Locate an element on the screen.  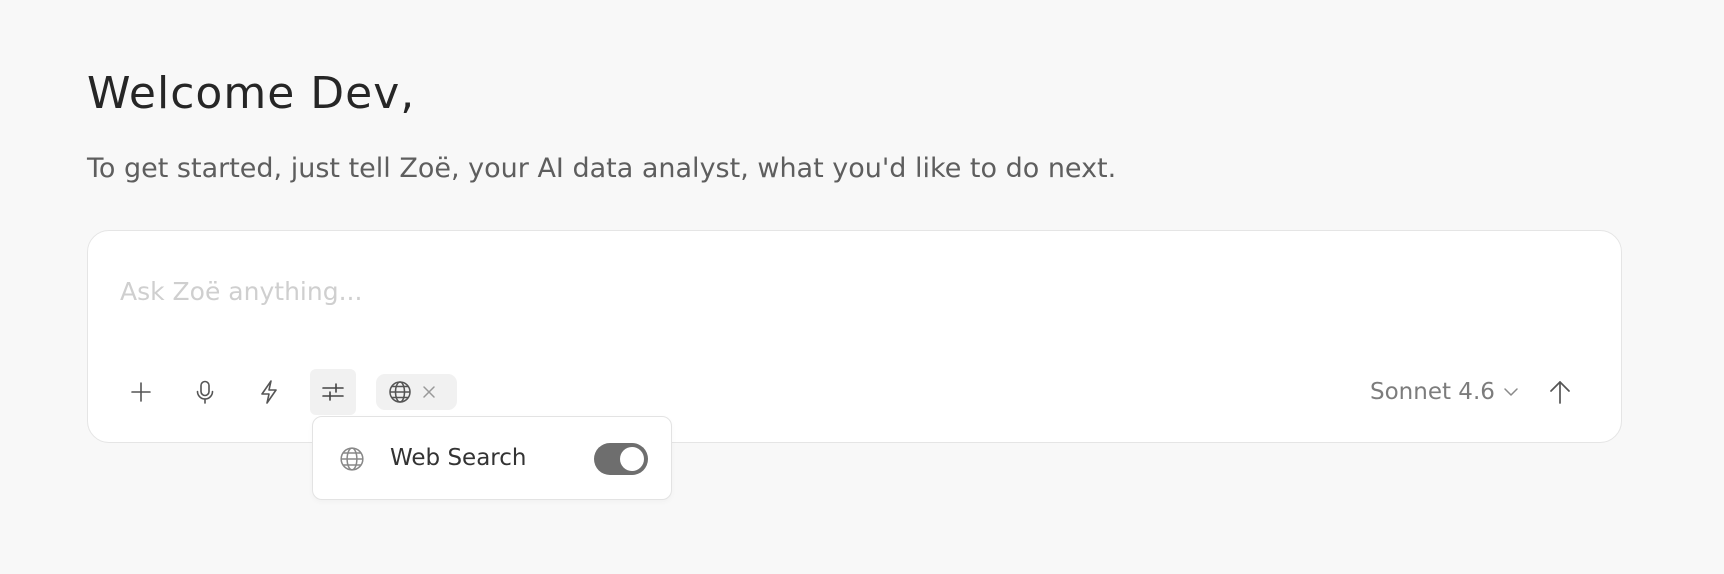
tools-popover: Web Search is located at coordinates (492, 458).